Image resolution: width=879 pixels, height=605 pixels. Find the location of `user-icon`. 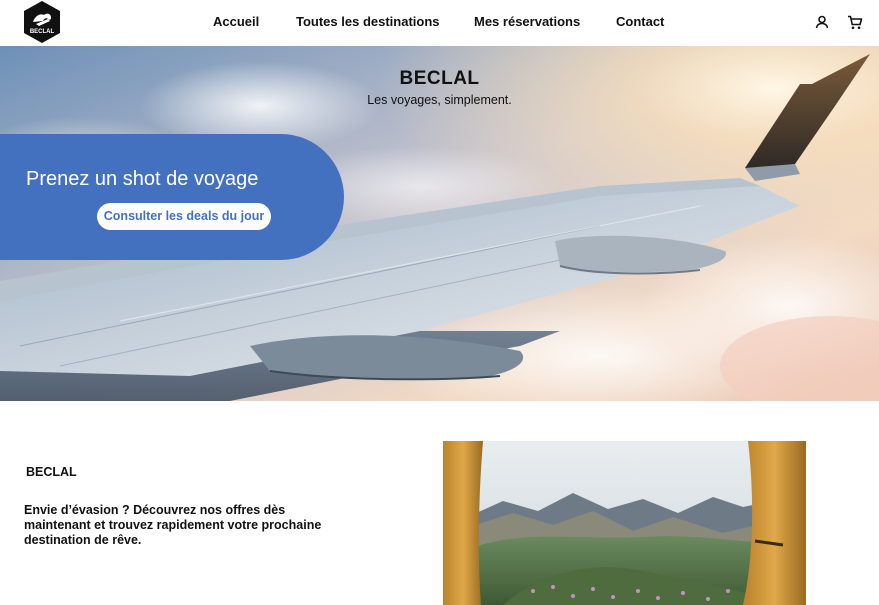

user-icon is located at coordinates (822, 22).